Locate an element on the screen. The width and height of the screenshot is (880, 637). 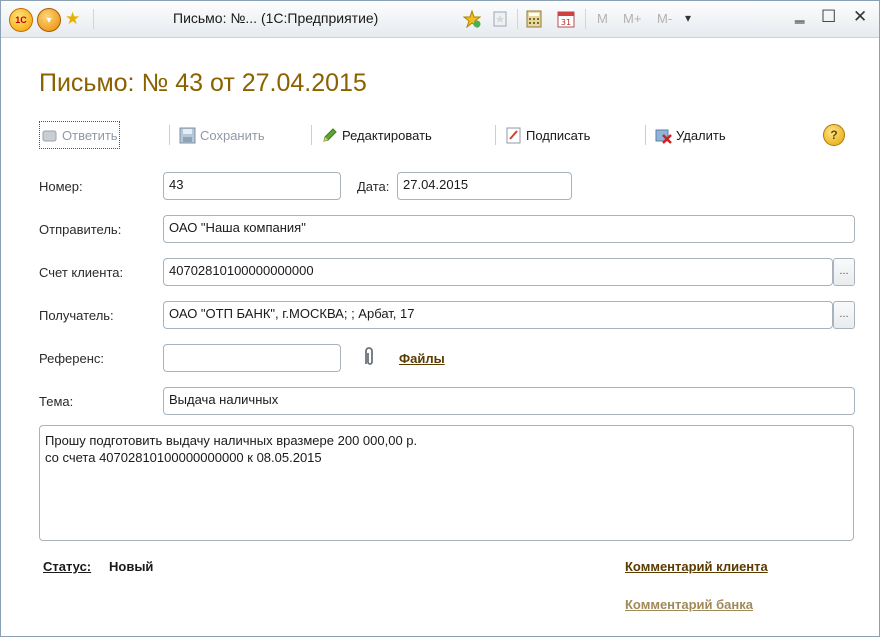
toolbar-dropdown-icon: ▾ is located at coordinates (688, 18).